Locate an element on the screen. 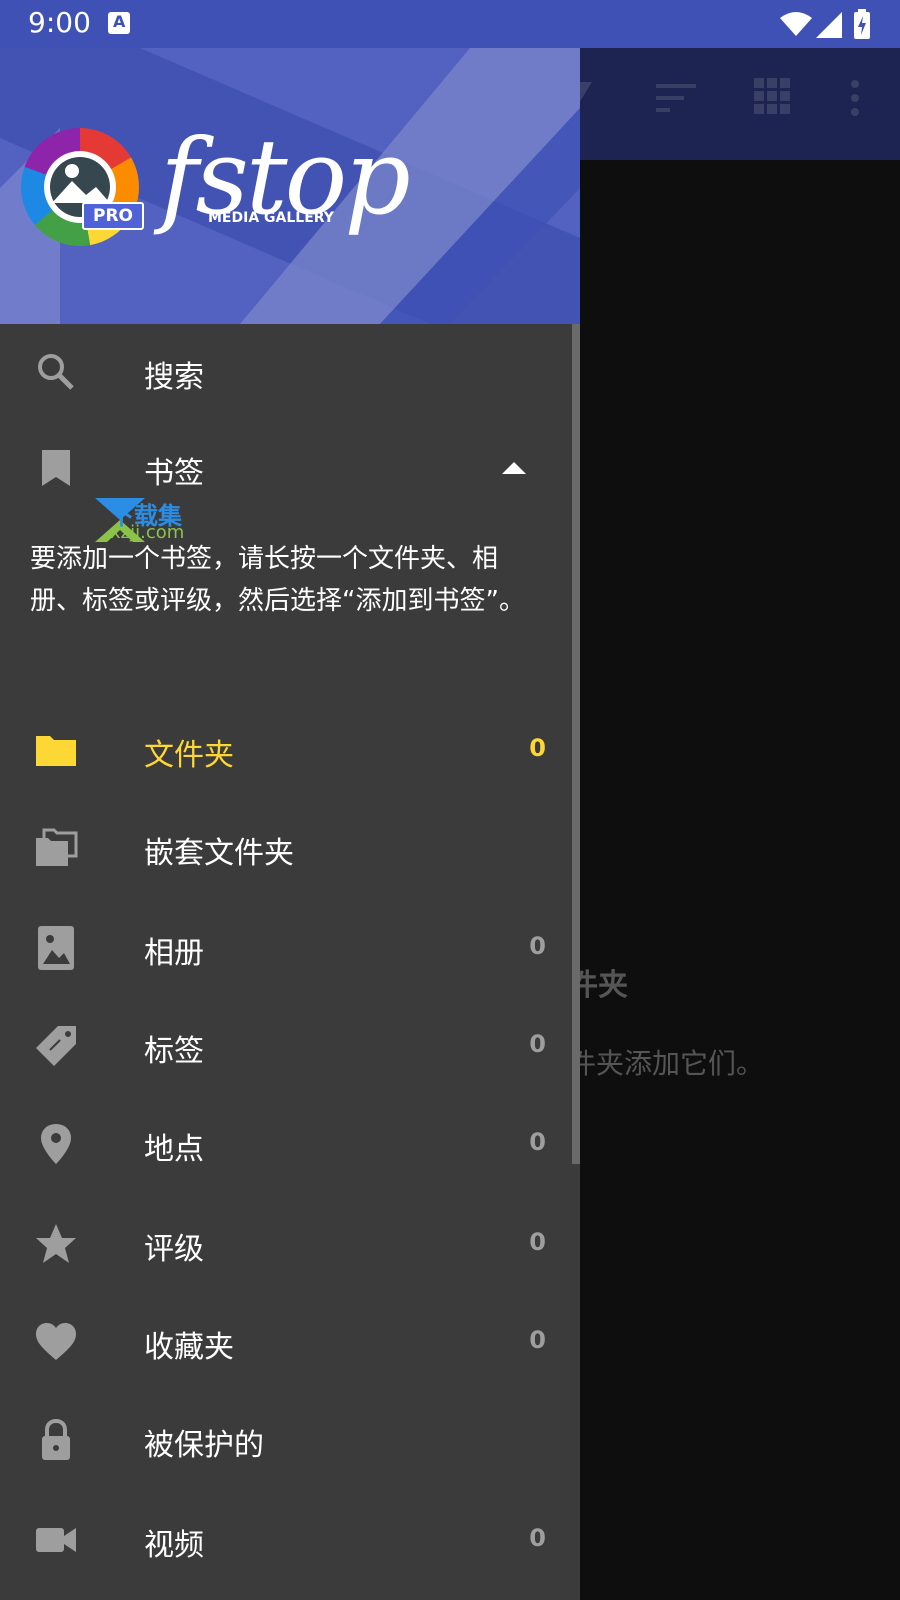 This screenshot has width=900, height=1600. drawer-item-videos: 视频 0 is located at coordinates (286, 1540).